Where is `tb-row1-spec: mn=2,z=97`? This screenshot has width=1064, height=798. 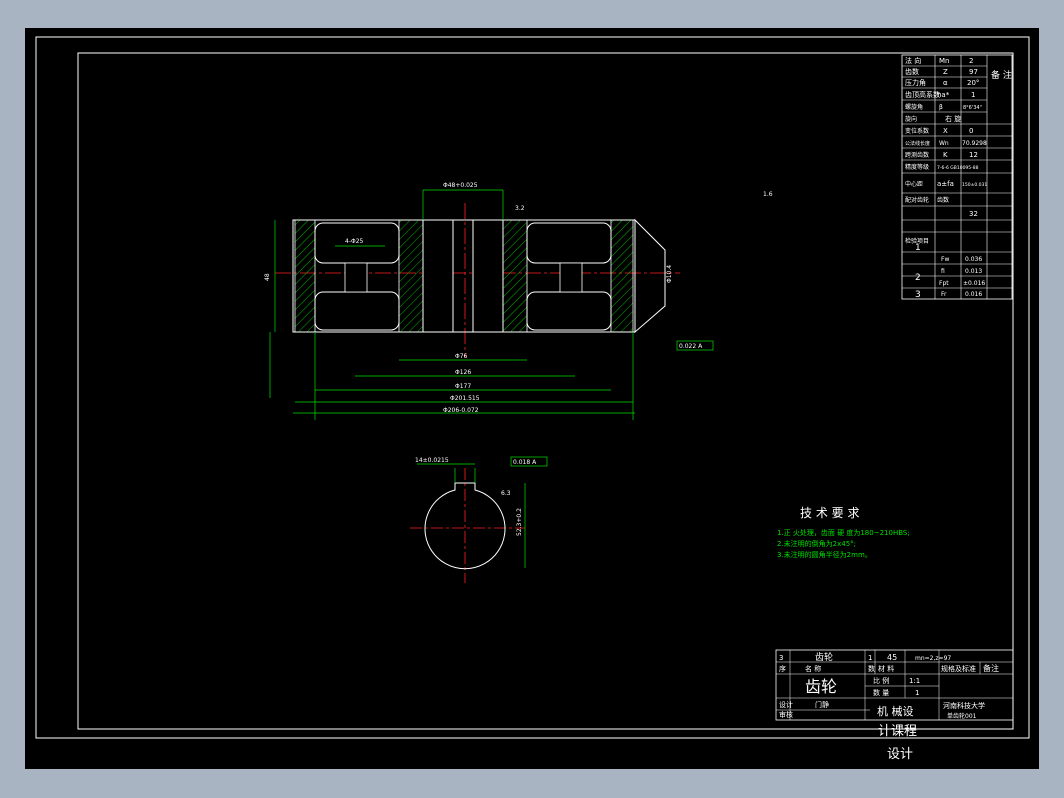 tb-row1-spec: mn=2,z=97 is located at coordinates (933, 658).